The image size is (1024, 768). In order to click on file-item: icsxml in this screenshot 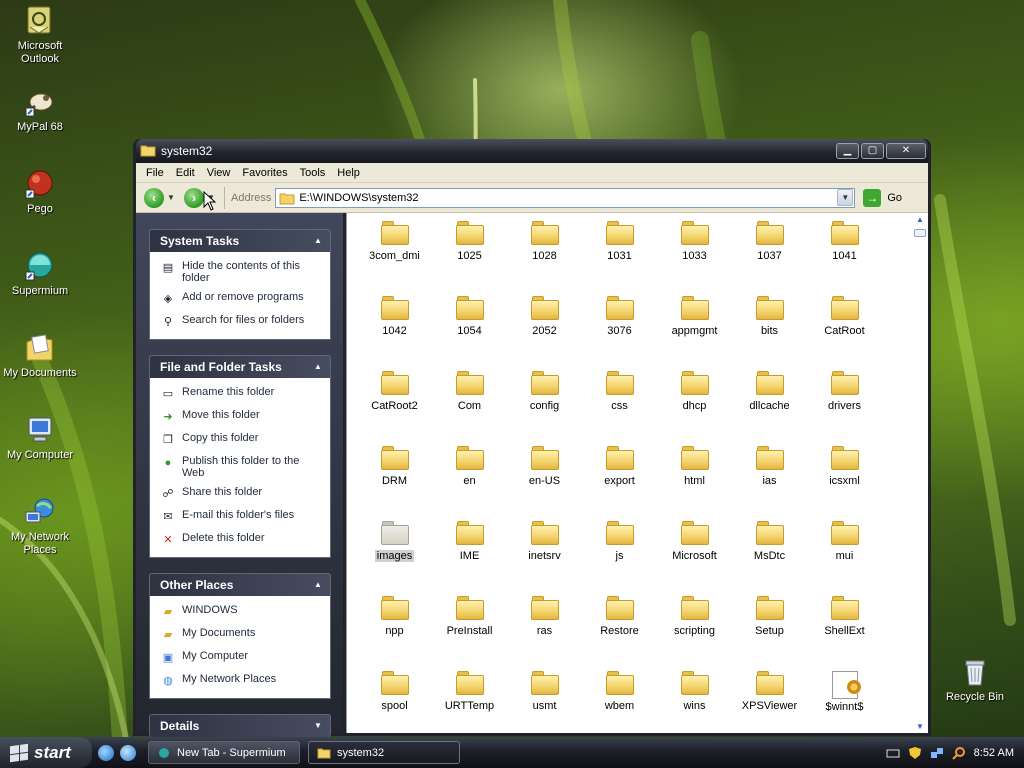, I will do `click(844, 481)`.